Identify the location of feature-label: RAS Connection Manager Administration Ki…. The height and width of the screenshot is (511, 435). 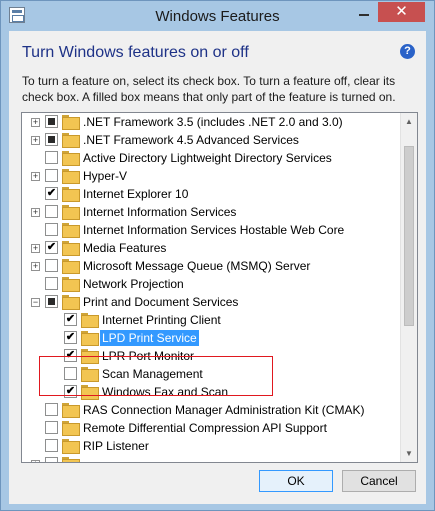
(224, 410).